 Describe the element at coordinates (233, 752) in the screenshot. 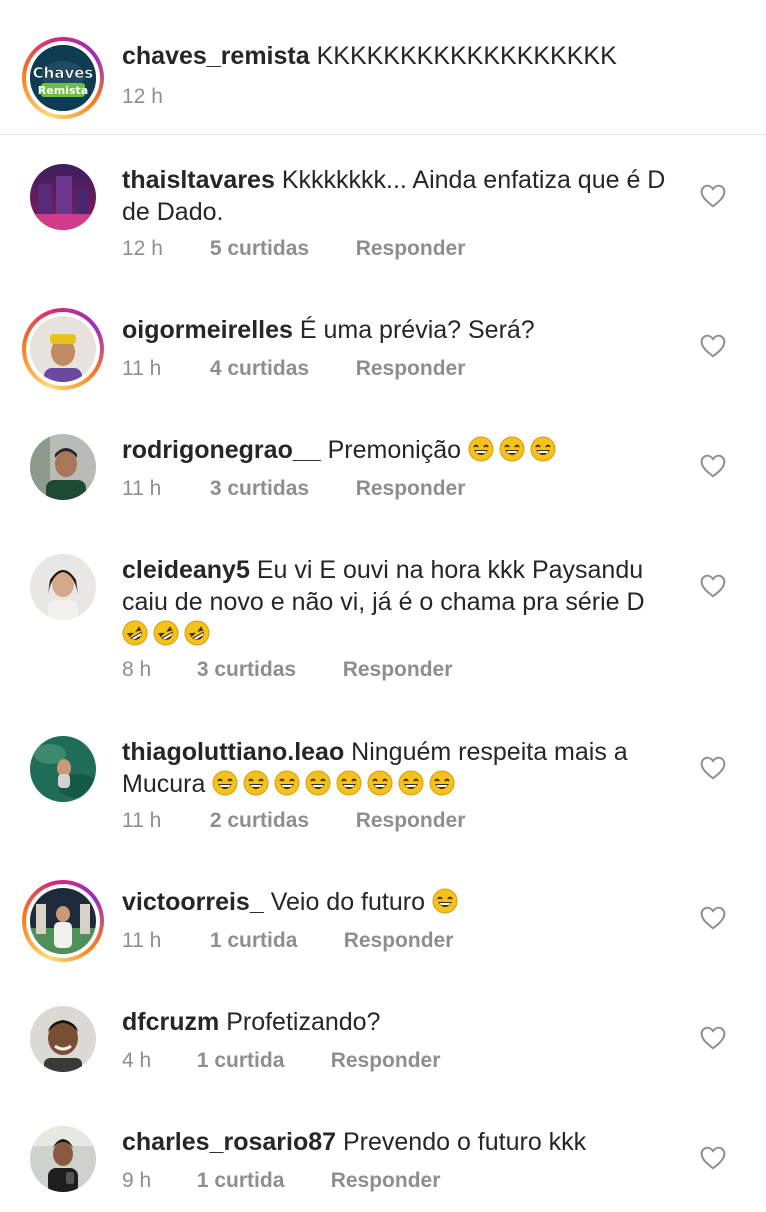

I see `comment-username: thiagoluttiano.leao` at that location.